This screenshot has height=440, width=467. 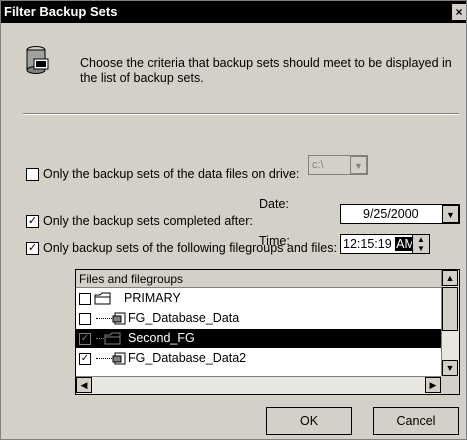 What do you see at coordinates (391, 214) in the screenshot?
I see `date-value: 9/25/2000` at bounding box center [391, 214].